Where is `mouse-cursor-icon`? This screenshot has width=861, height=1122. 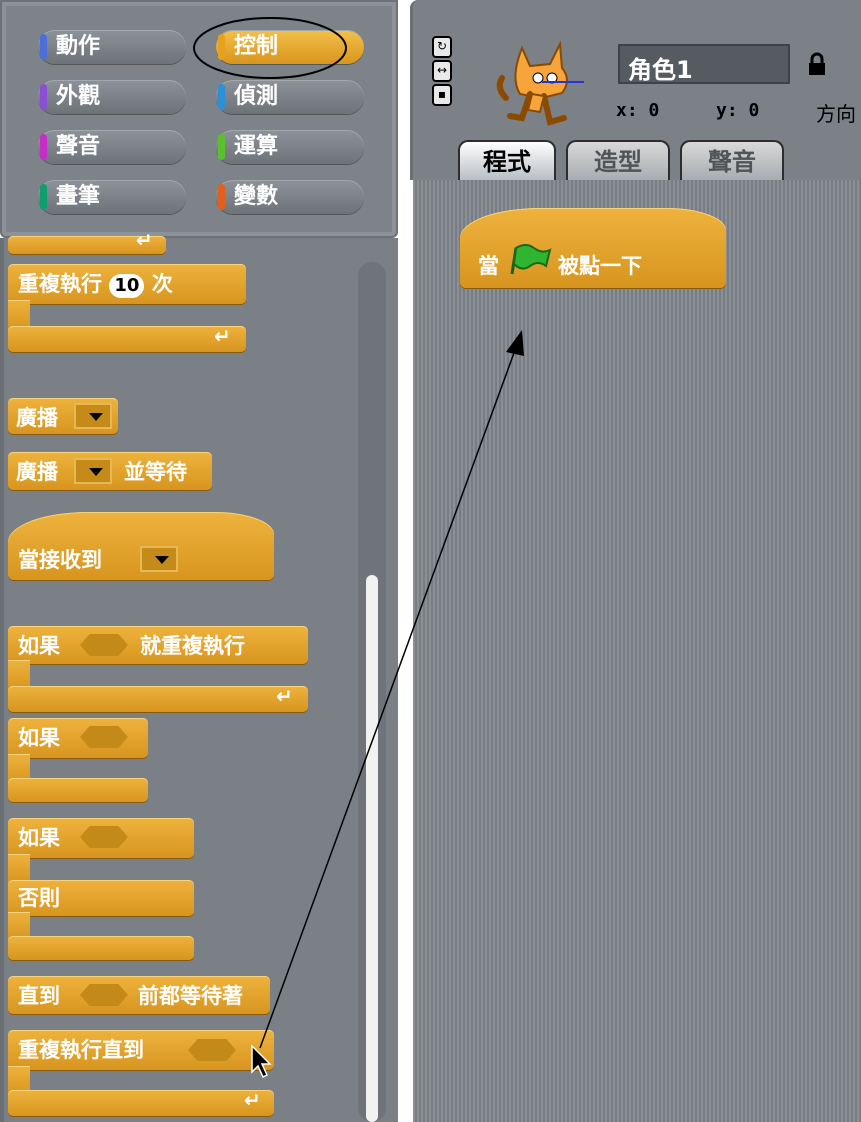 mouse-cursor-icon is located at coordinates (261, 1061).